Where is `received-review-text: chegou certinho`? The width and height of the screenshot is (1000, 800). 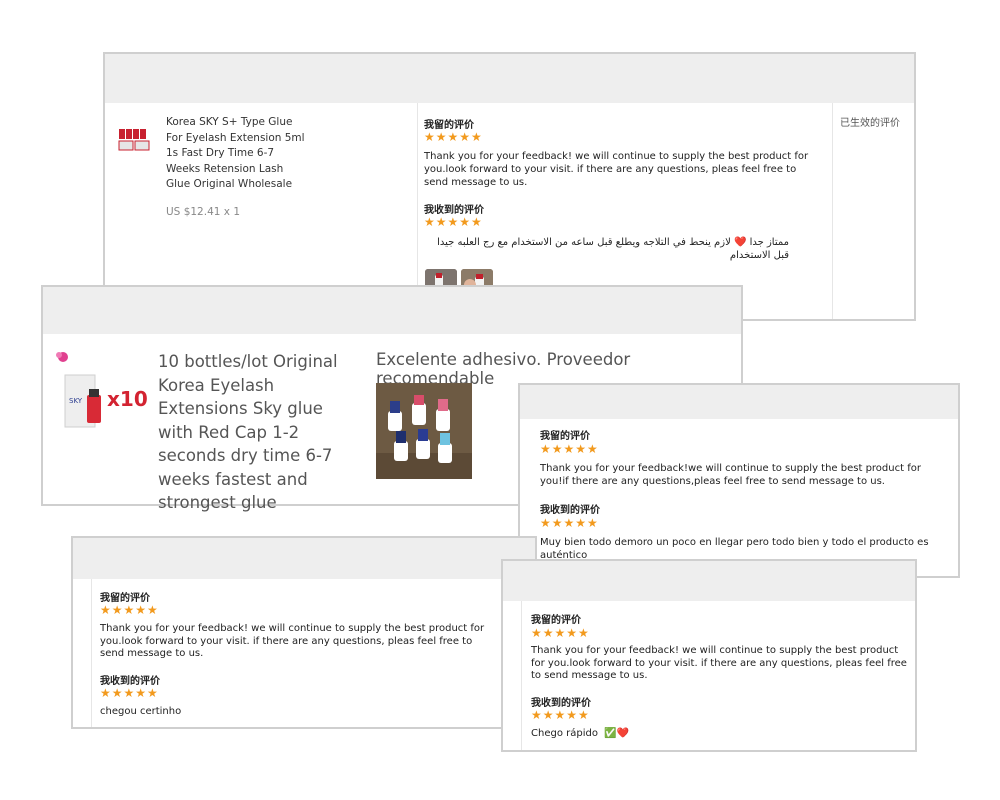
received-review-text: chegou certinho is located at coordinates (141, 711).